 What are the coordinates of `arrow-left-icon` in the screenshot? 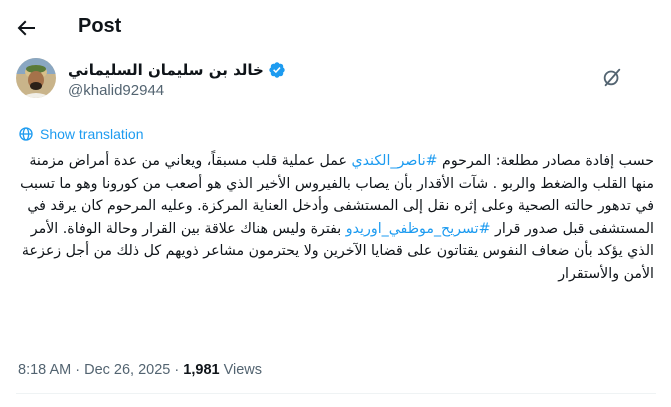 It's located at (26, 28).